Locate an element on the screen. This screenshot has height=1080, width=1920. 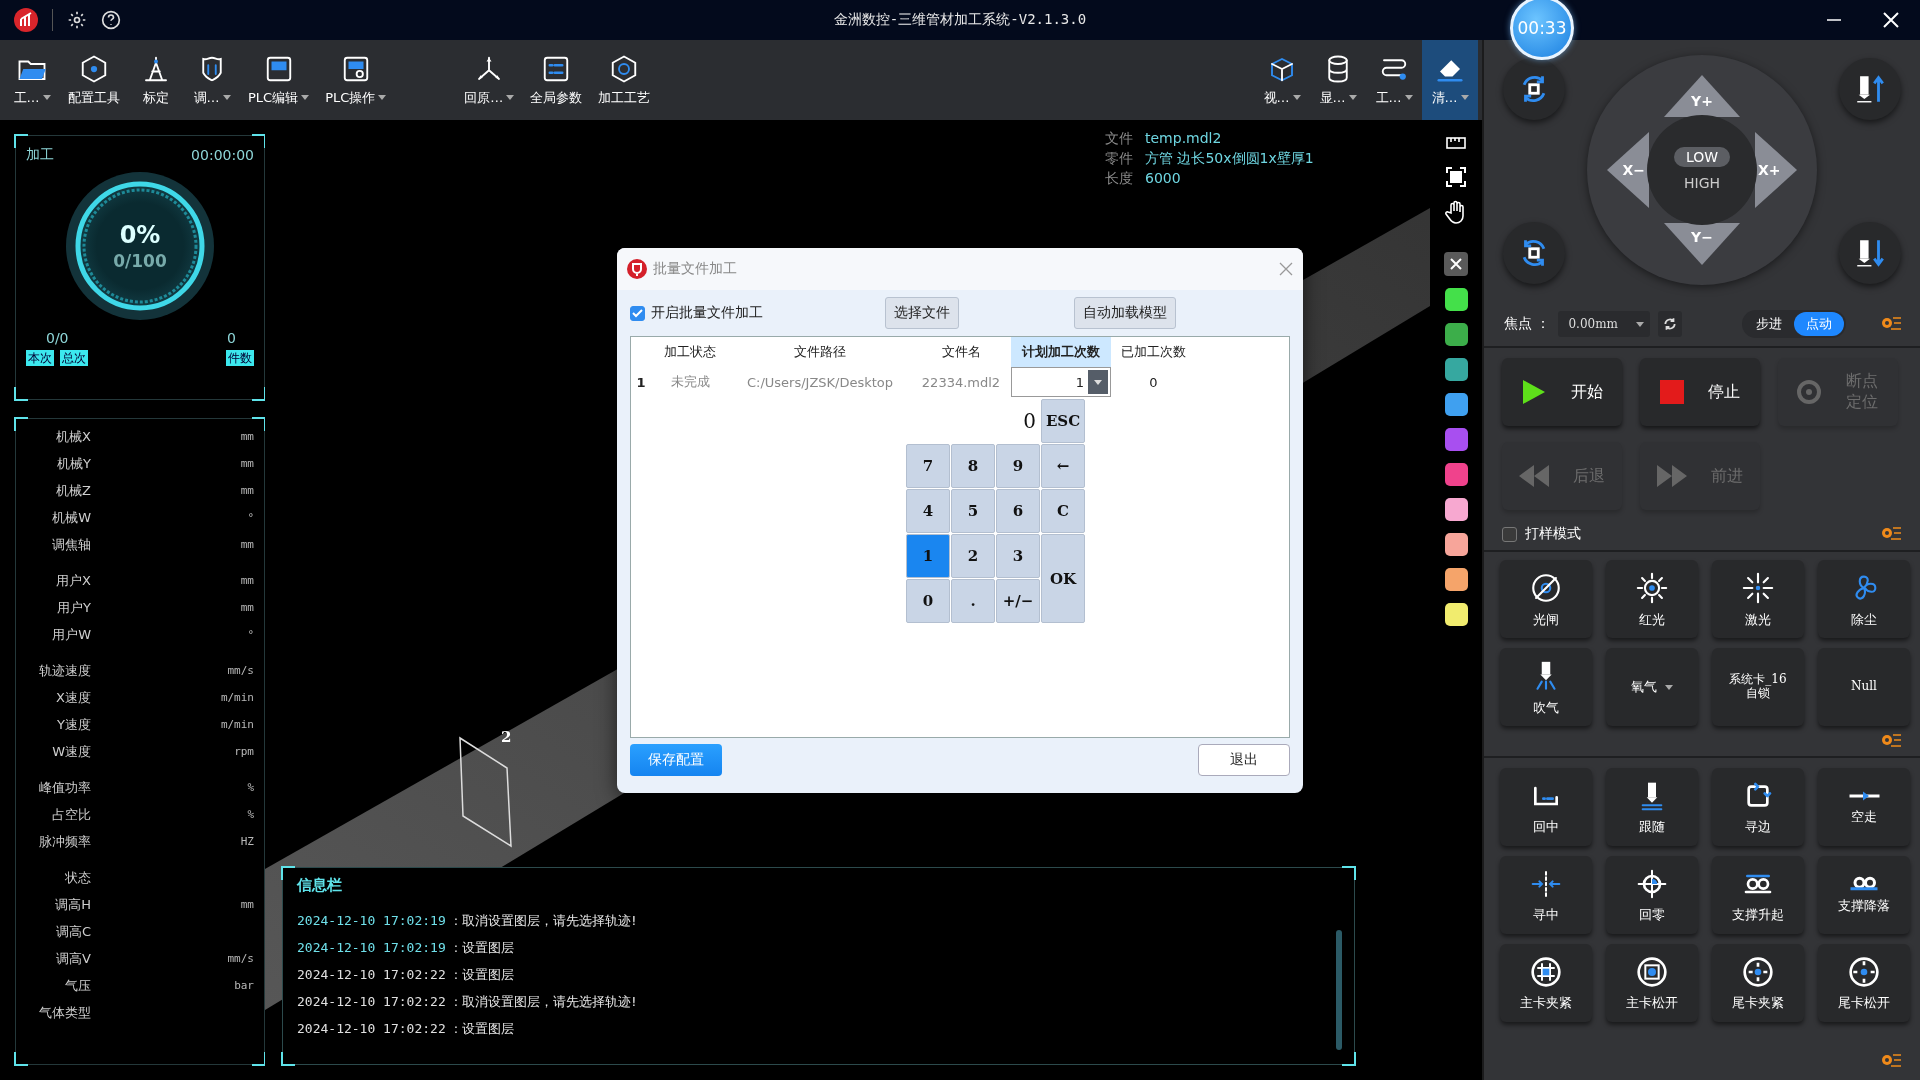
keypad-key: 9 is located at coordinates (1018, 466).